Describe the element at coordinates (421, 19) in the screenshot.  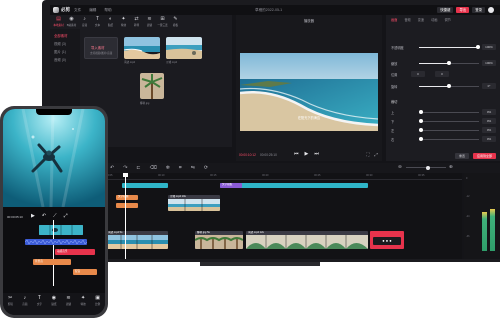
I see `tab-speed: 变速` at that location.